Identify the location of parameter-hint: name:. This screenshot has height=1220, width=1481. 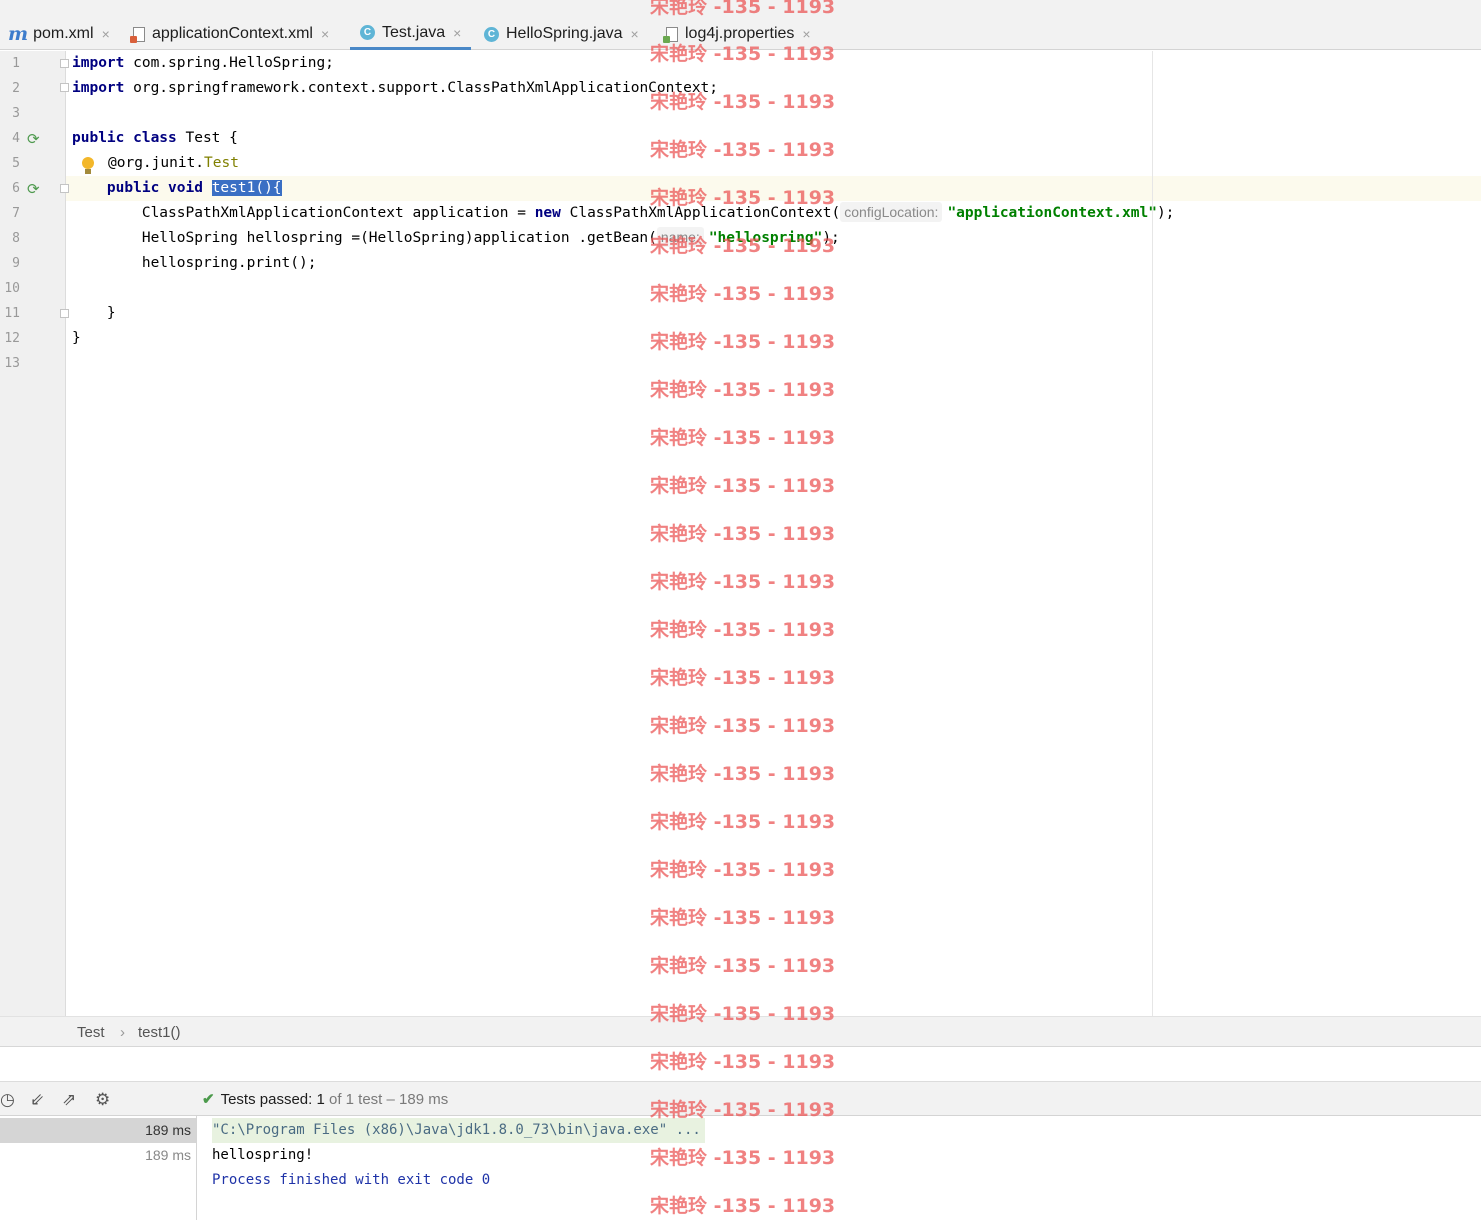
(680, 237).